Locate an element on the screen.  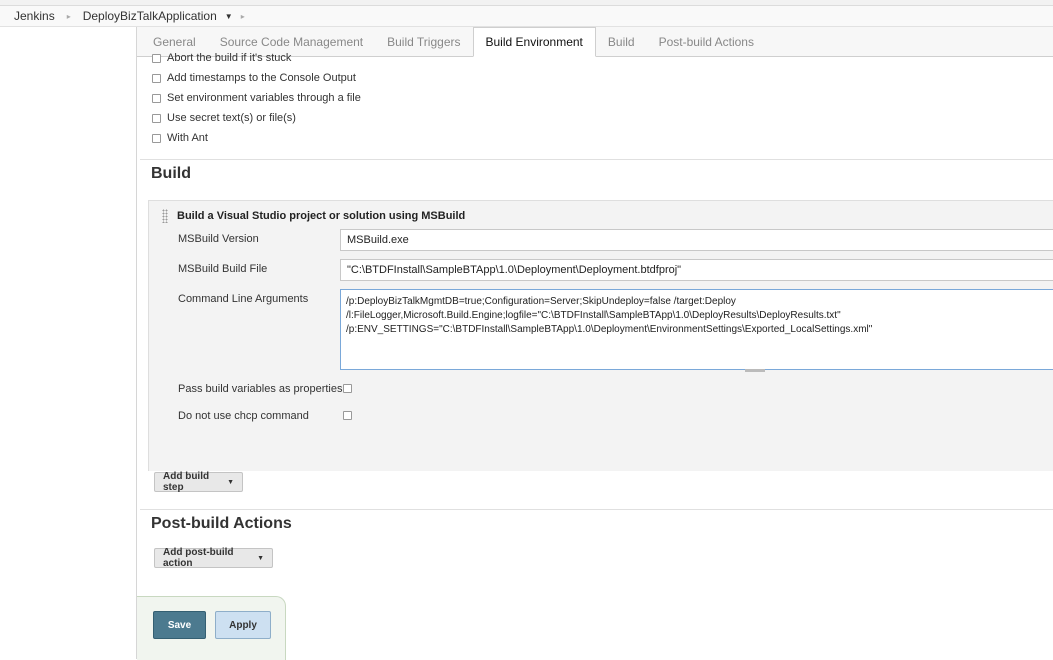
sidebar-divider is located at coordinates (136, 343).